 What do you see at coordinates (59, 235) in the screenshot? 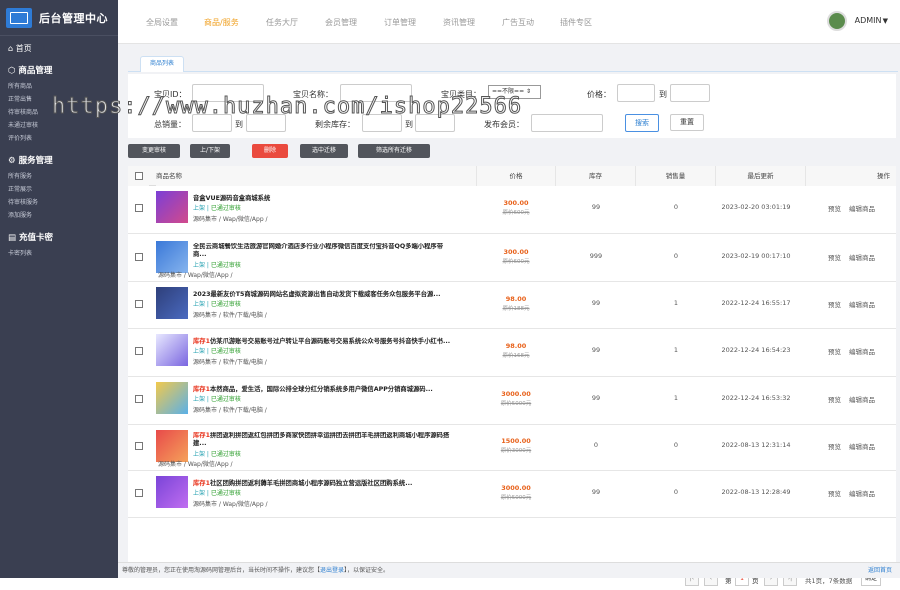
I see `sidebar-section-title: ▤ 充值卡密` at bounding box center [59, 235].